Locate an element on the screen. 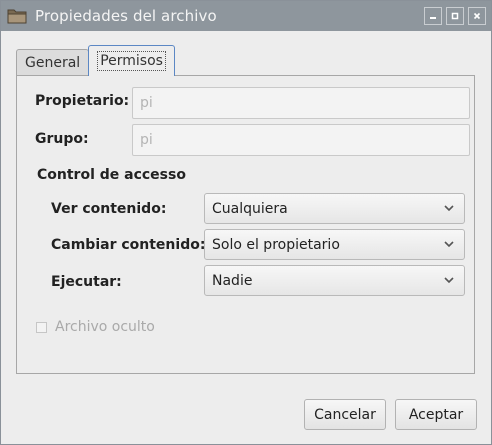 Image resolution: width=492 pixels, height=445 pixels. folder-icon is located at coordinates (17, 16).